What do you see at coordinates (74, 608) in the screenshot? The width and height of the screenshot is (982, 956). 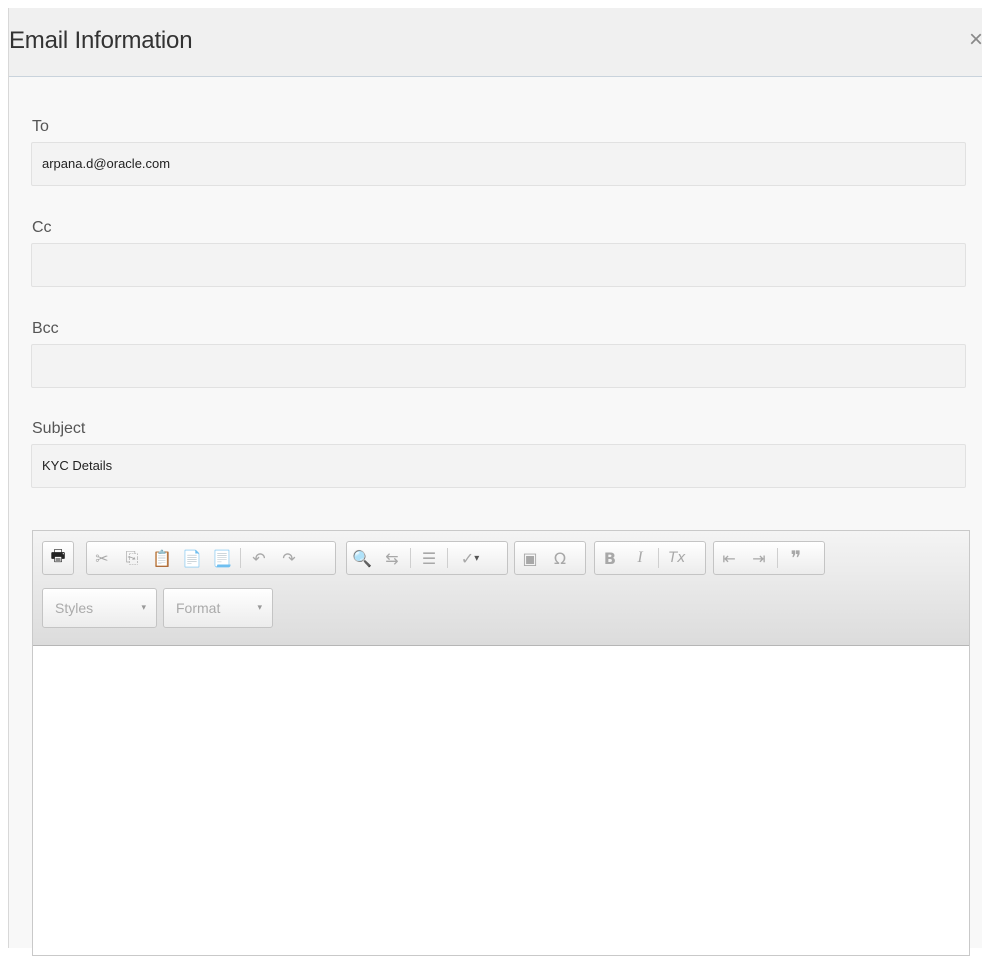 I see `styles-dropdown-label: Styles` at bounding box center [74, 608].